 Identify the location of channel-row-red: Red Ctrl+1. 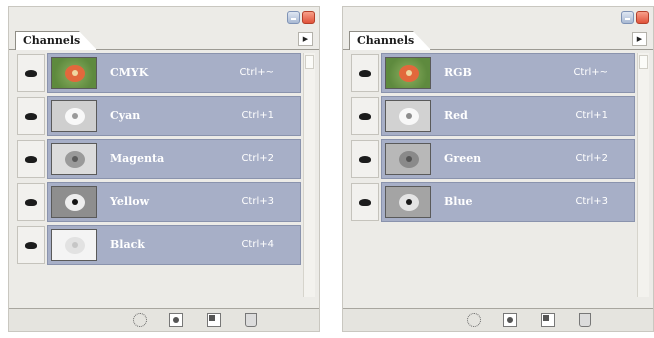
(491, 116).